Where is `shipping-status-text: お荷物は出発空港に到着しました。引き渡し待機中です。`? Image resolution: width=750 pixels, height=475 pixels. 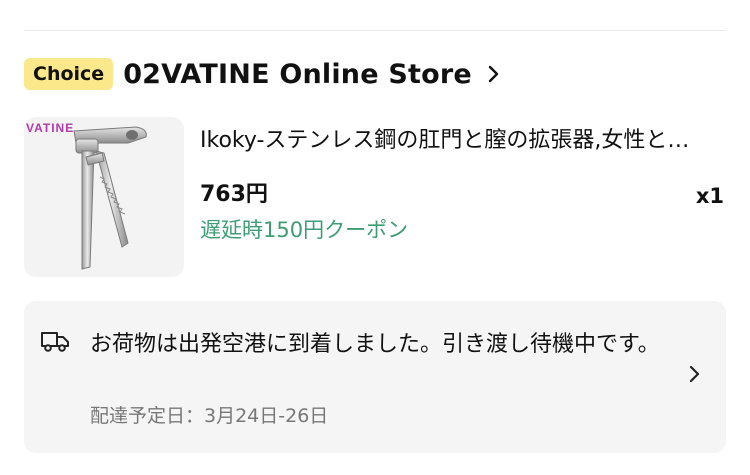
shipping-status-text: お荷物は出発空港に到着しました。引き渡し待機中です。 is located at coordinates (375, 344).